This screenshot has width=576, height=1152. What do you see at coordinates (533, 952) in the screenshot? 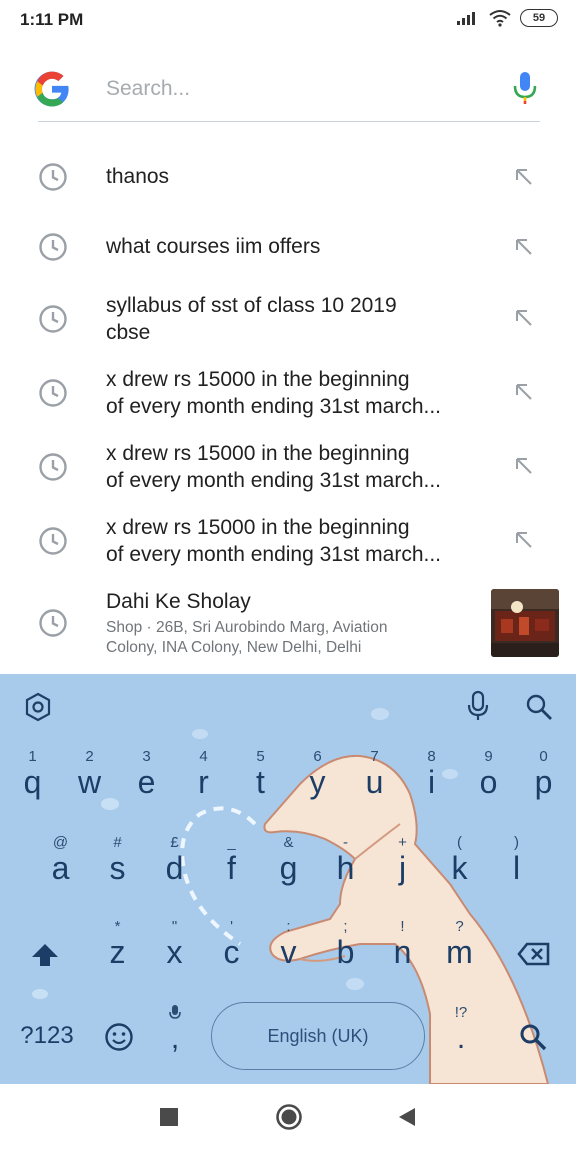
I see `backspace-key` at bounding box center [533, 952].